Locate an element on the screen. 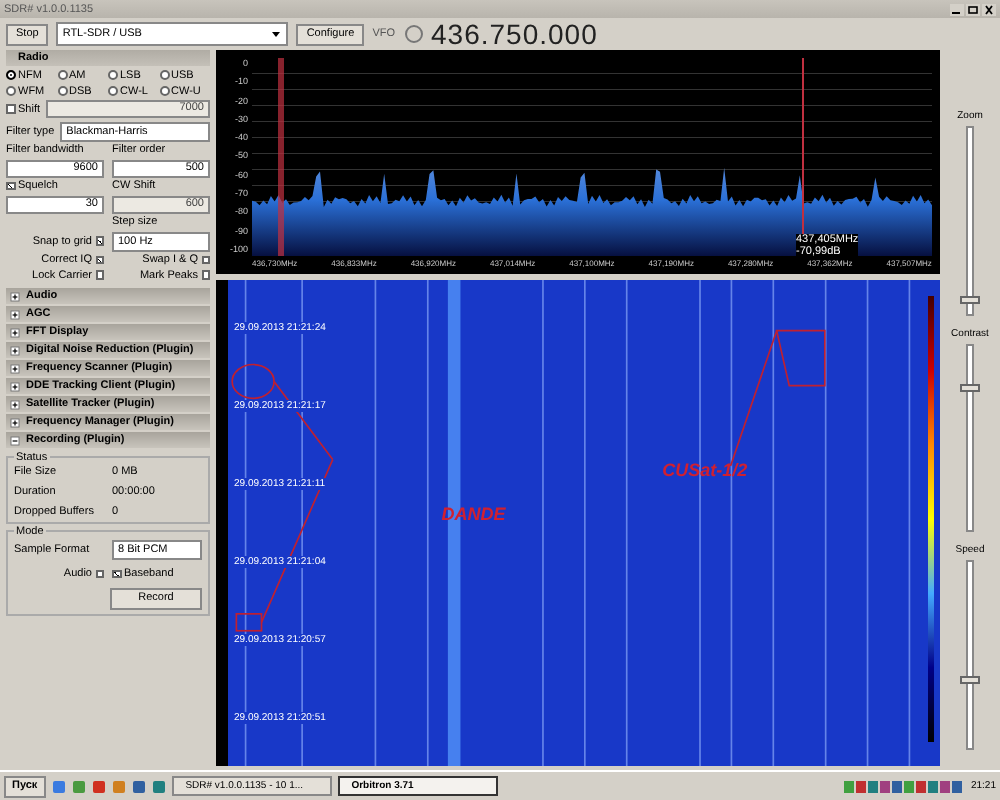  minimize-icon is located at coordinates (957, 9).